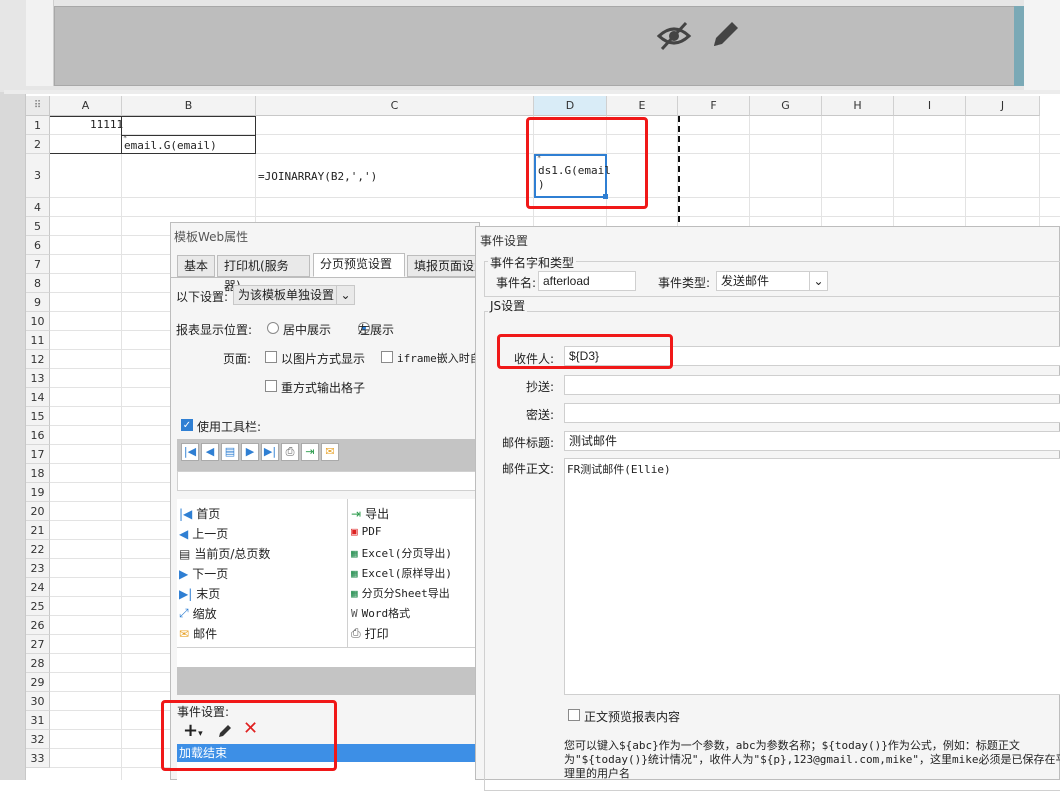 This screenshot has height=791, width=1060. I want to click on grid-col-line, so click(121, 448).